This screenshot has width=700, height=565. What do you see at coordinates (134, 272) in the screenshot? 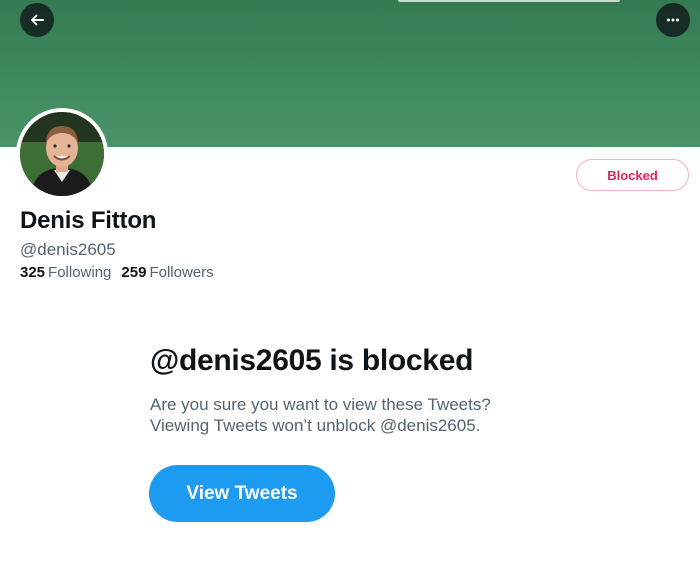
I see `followers-count: 259` at bounding box center [134, 272].